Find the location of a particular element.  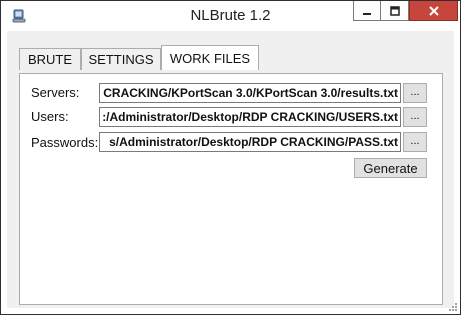

maximize-icon is located at coordinates (394, 10).